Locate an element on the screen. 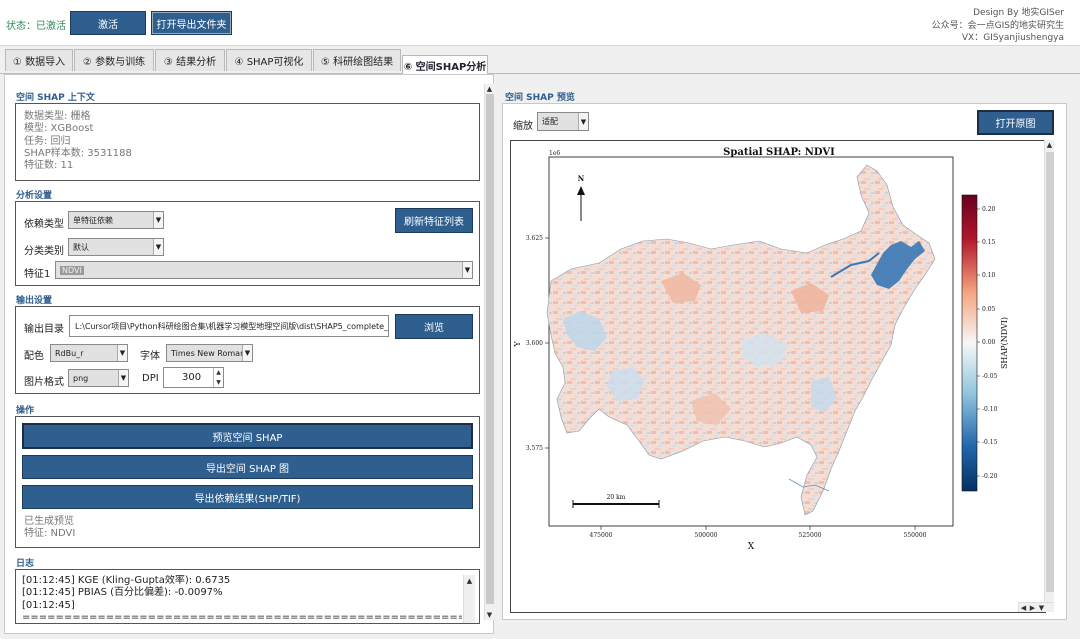  x-axis-label: X is located at coordinates (751, 547).